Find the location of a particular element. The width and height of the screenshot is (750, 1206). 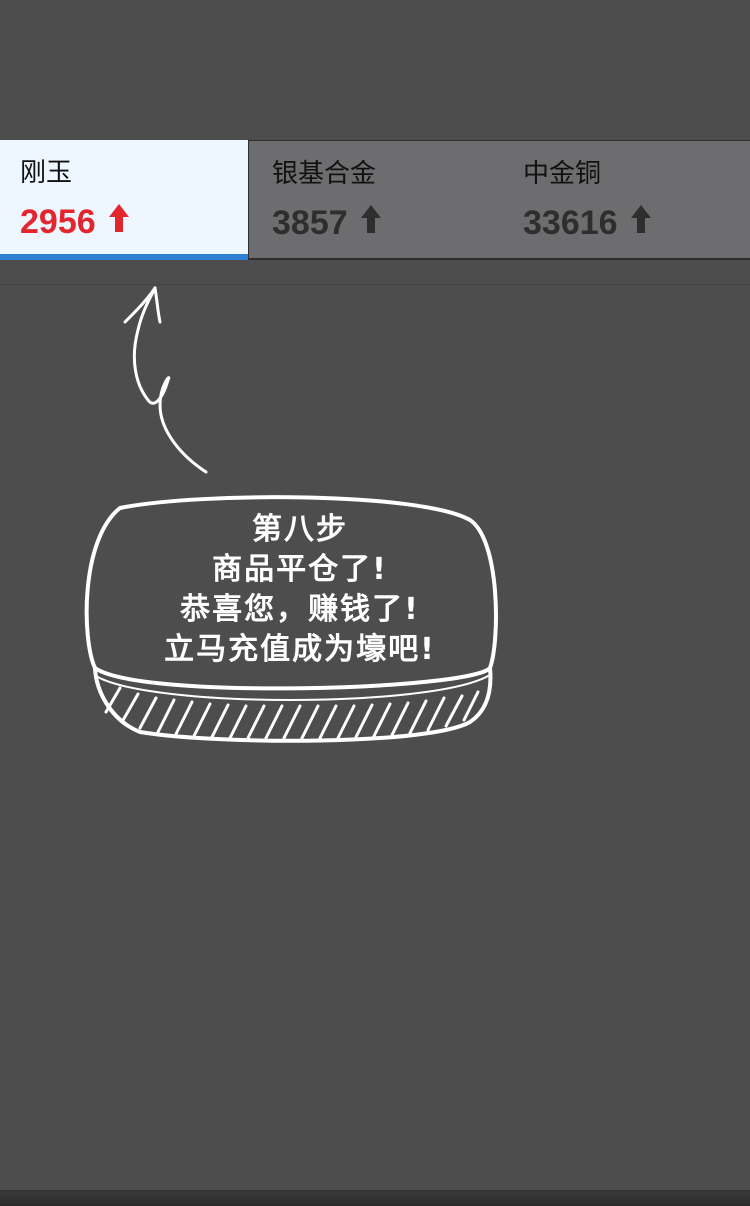

ticker-tab-silver-alloy: 银基合金 3857 is located at coordinates (377, 201).